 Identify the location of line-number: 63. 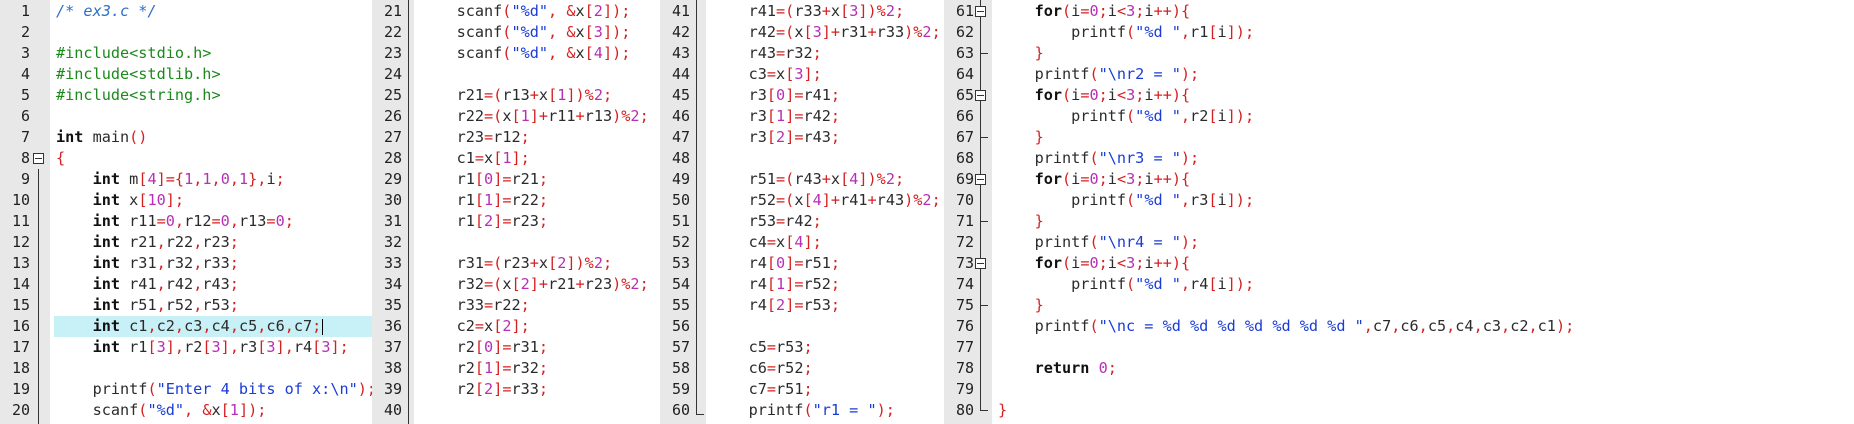
(964, 53).